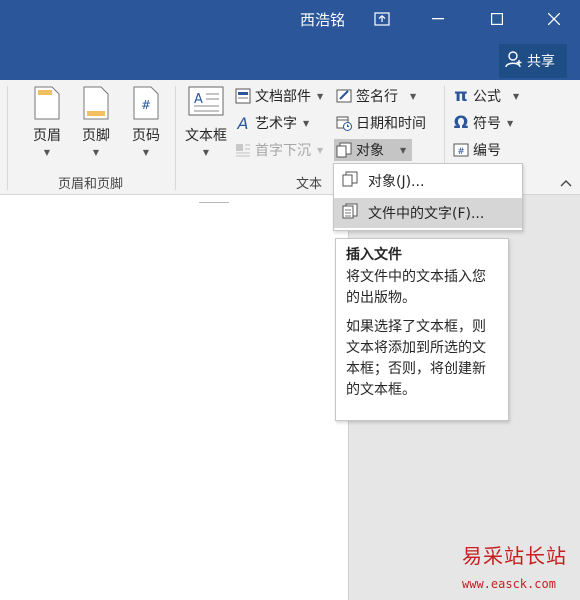 The width and height of the screenshot is (580, 600). I want to click on wordart-button: A 艺术字 ▼, so click(272, 123).